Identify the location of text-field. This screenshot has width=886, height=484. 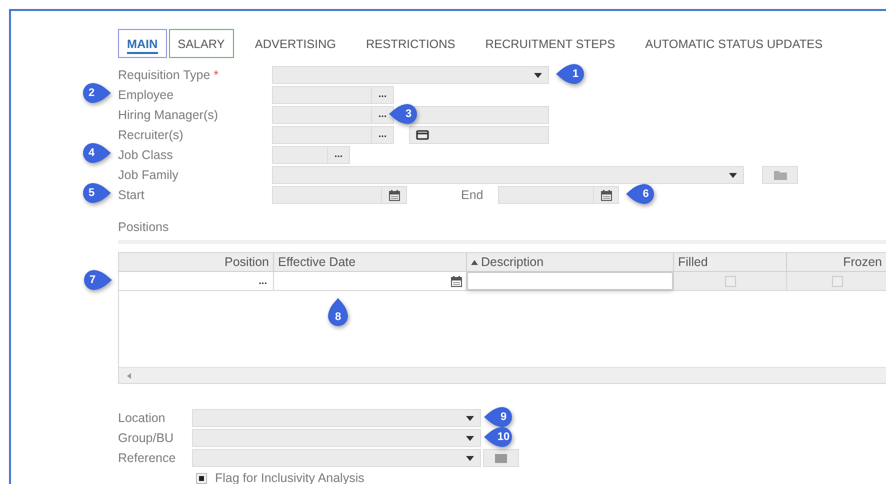
(570, 281).